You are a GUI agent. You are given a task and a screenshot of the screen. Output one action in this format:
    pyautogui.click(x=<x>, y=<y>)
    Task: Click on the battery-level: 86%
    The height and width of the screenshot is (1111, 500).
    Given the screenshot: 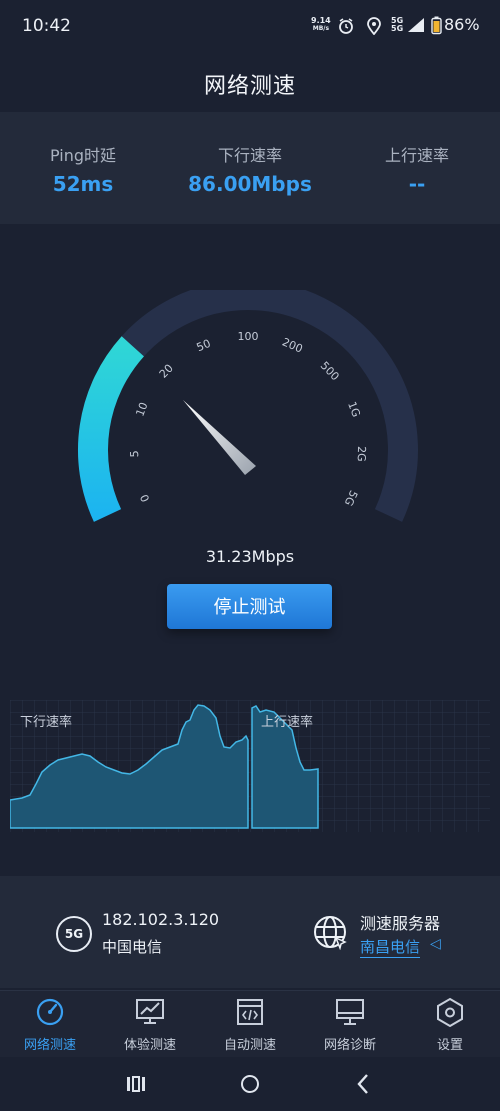 What is the action you would take?
    pyautogui.click(x=462, y=24)
    